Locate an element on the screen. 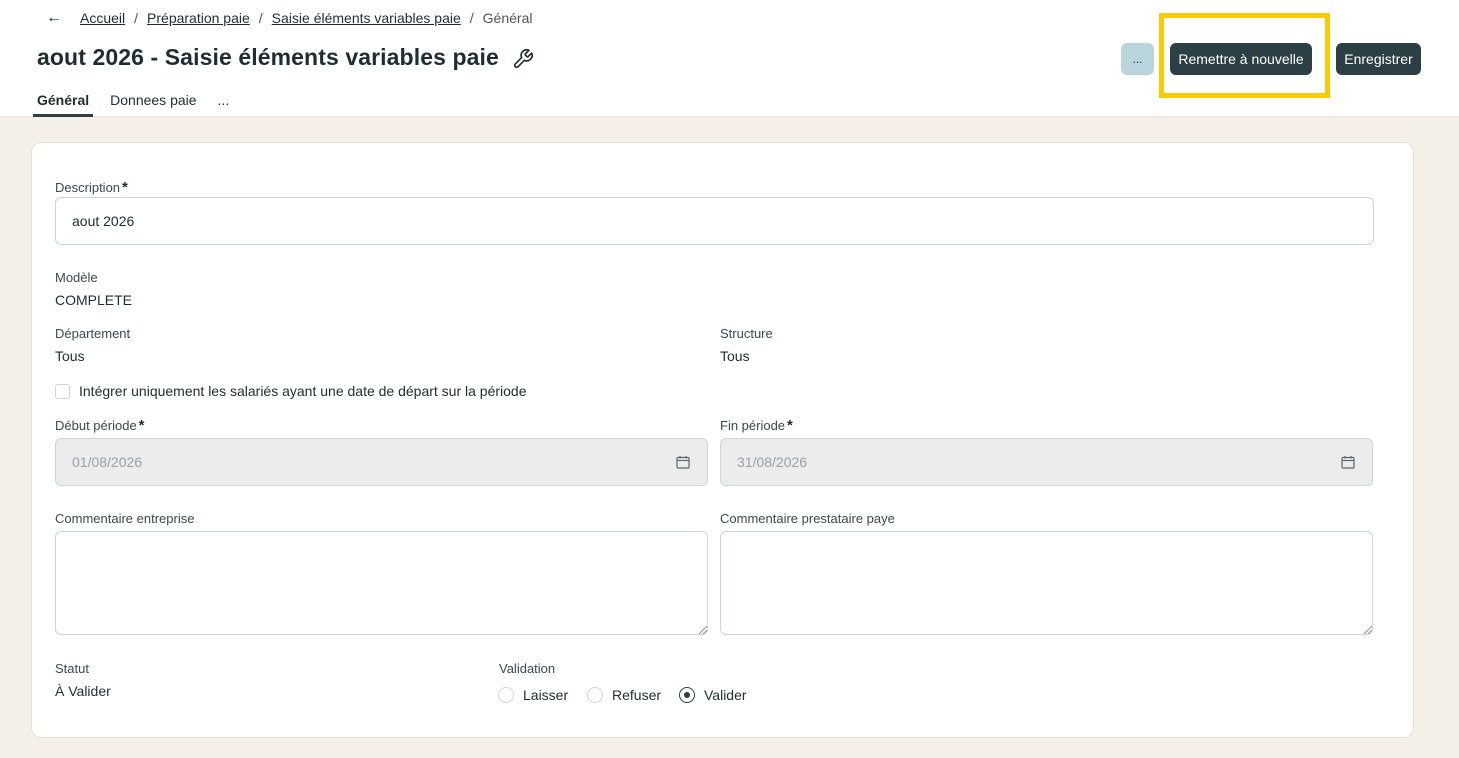 Image resolution: width=1459 pixels, height=758 pixels. breadcrumb-link-preparation-paie: Préparation paie is located at coordinates (198, 18).